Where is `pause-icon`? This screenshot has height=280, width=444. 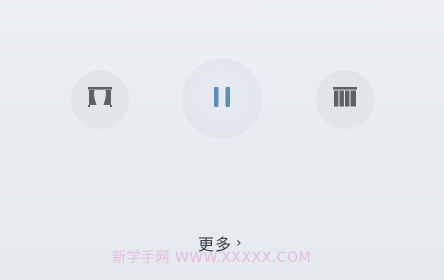
pause-icon is located at coordinates (222, 99).